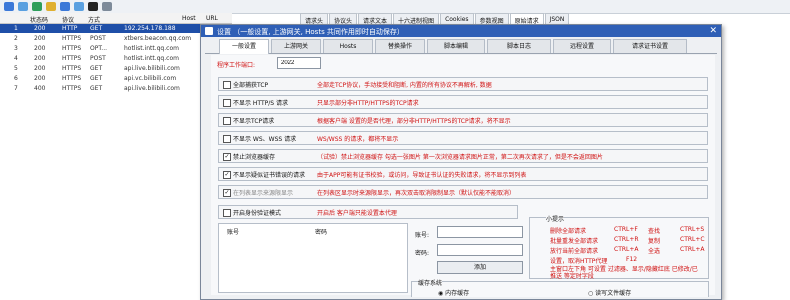  Describe the element at coordinates (116, 68) in the screenshot. I see `table-row: 5 200 HTTPS GET api.live.bilibili.com` at that location.